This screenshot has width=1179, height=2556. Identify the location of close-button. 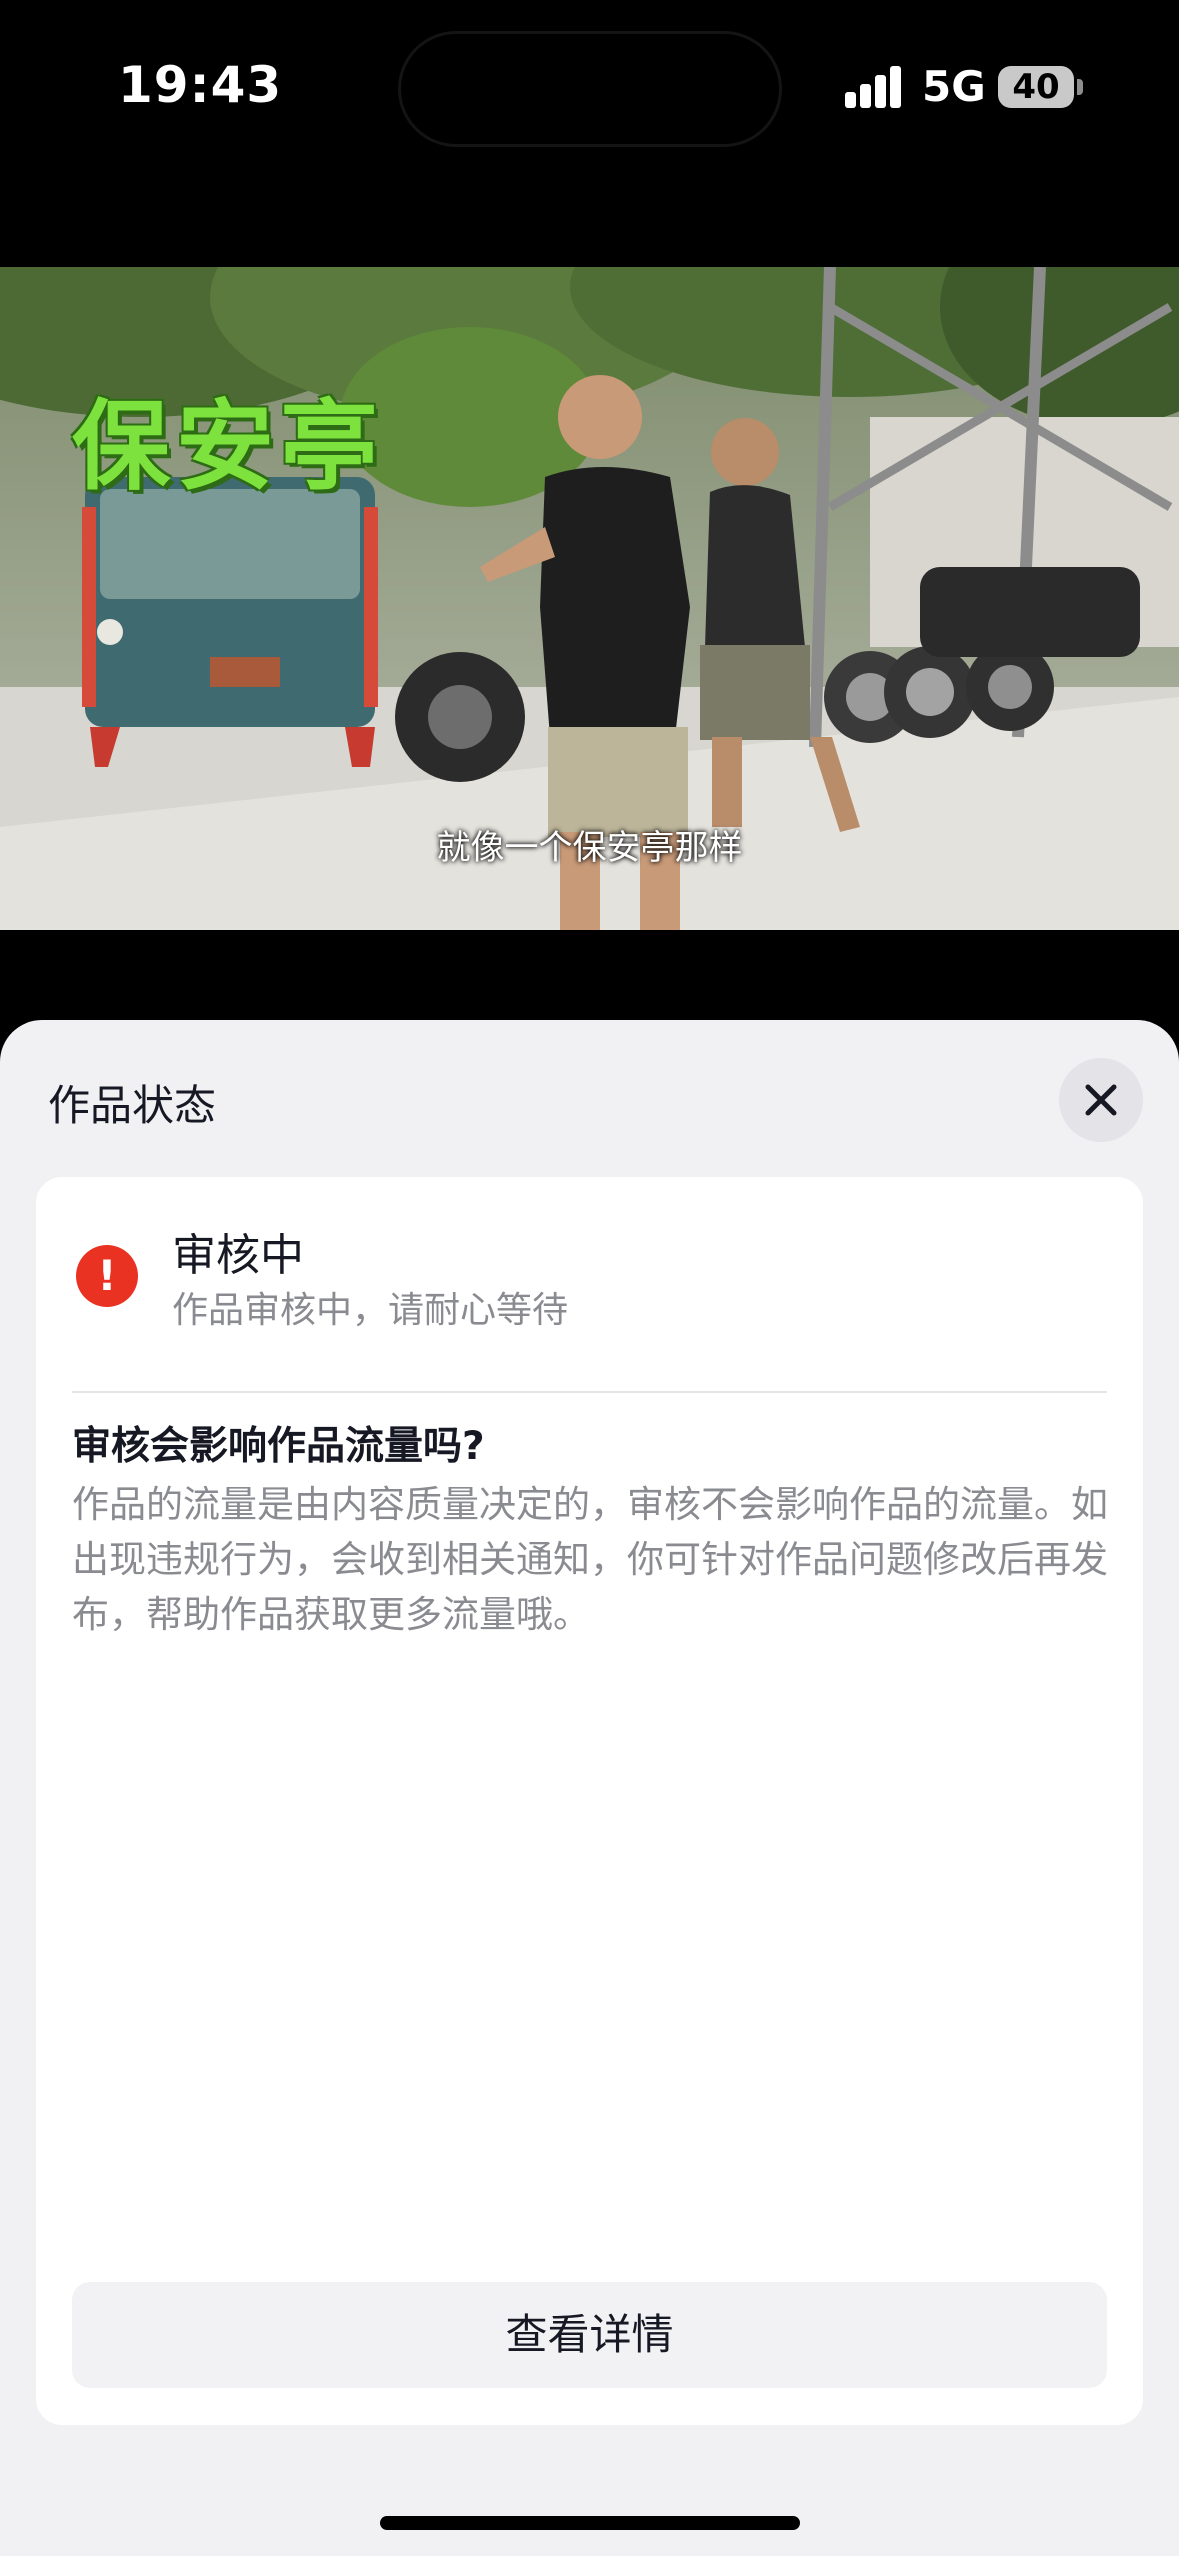
(1101, 1100).